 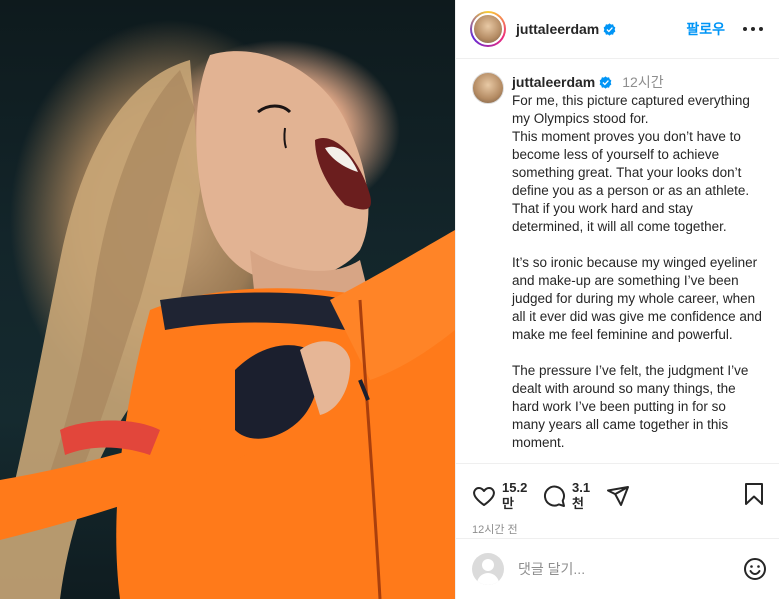 I want to click on author-username: juttaleerdam, so click(x=557, y=29).